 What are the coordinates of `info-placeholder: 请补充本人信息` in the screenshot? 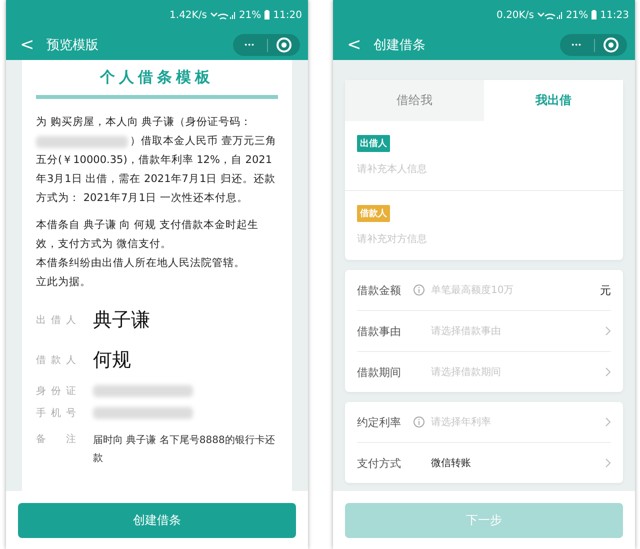 It's located at (392, 169).